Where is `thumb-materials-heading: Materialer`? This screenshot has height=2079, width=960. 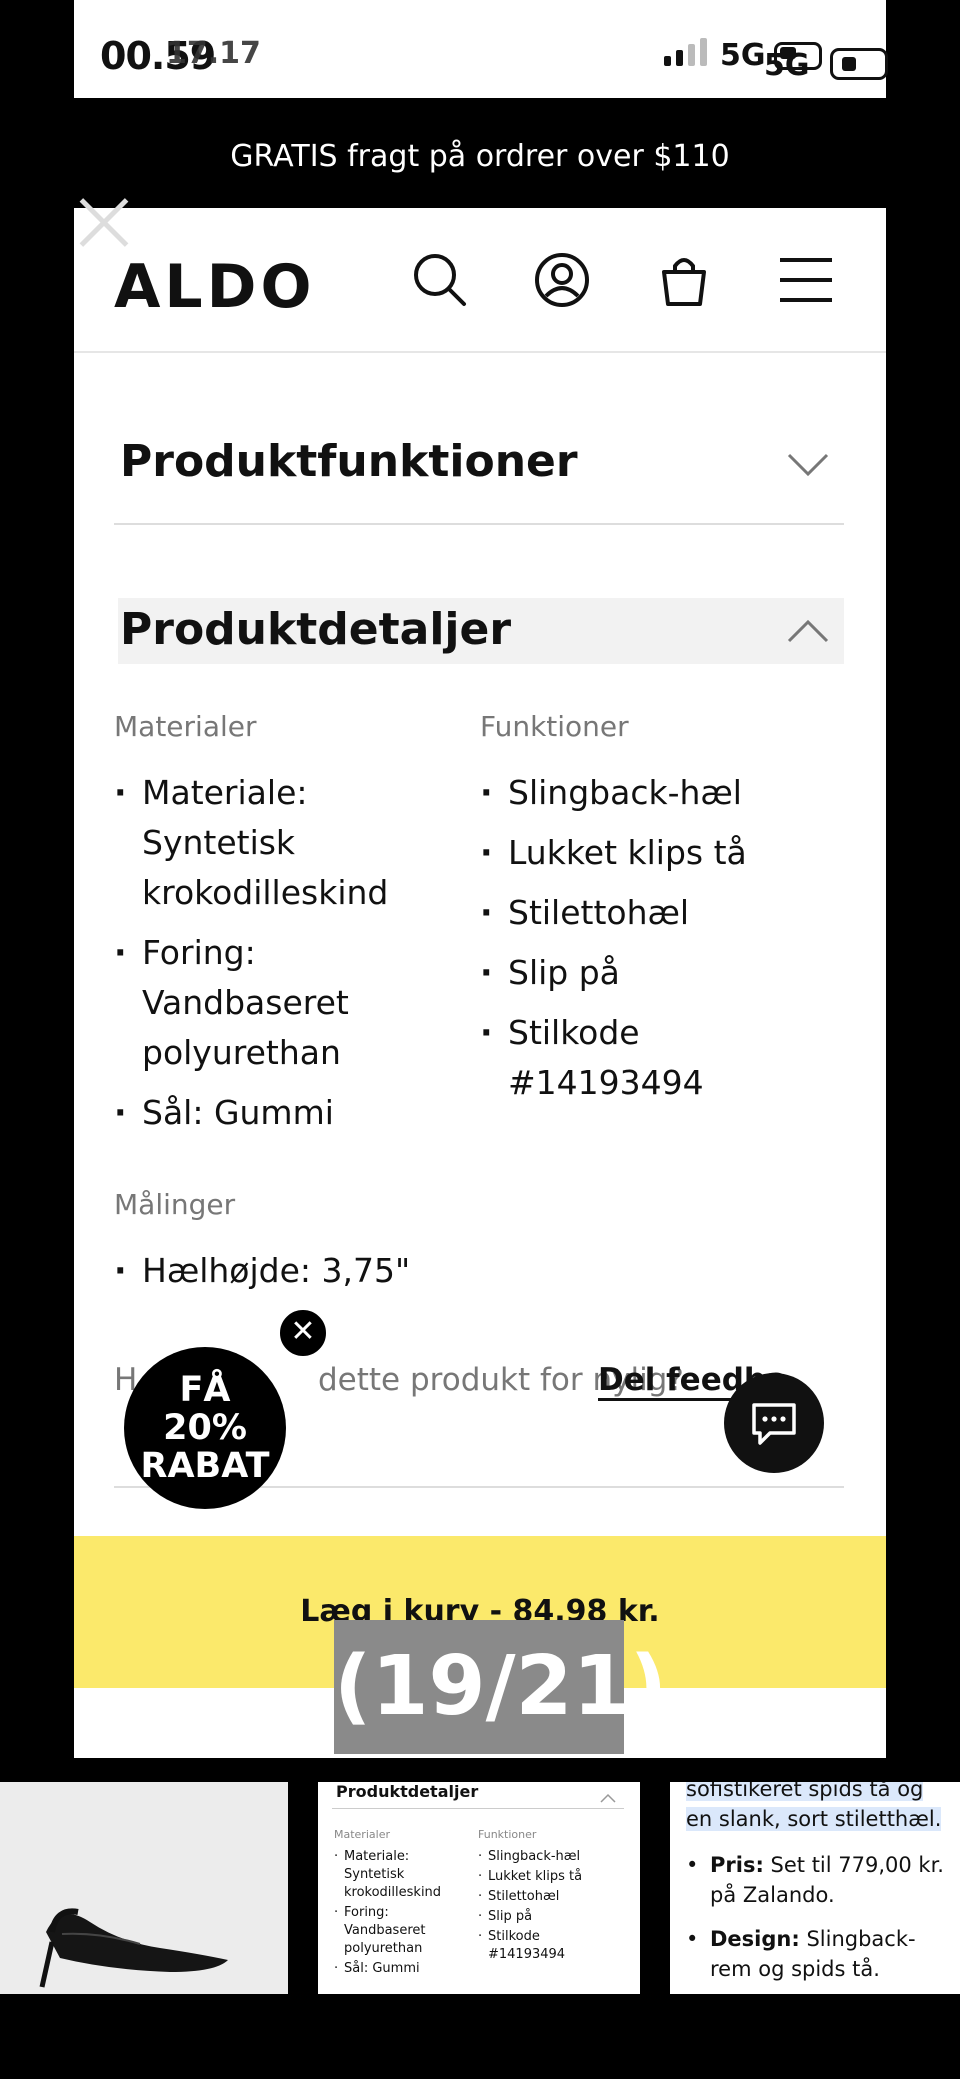
thumb-materials-heading: Materialer is located at coordinates (362, 1834).